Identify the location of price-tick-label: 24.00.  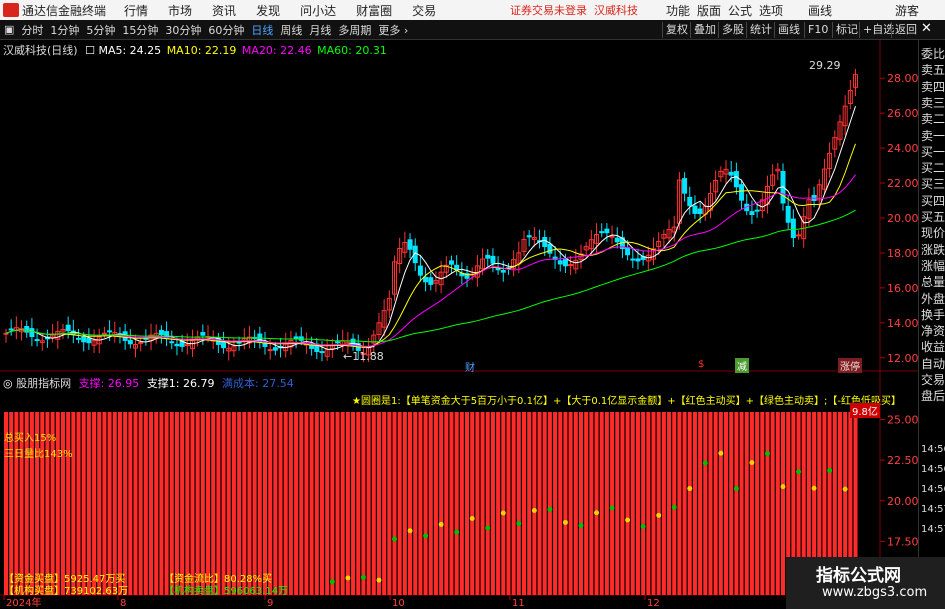
(902, 148).